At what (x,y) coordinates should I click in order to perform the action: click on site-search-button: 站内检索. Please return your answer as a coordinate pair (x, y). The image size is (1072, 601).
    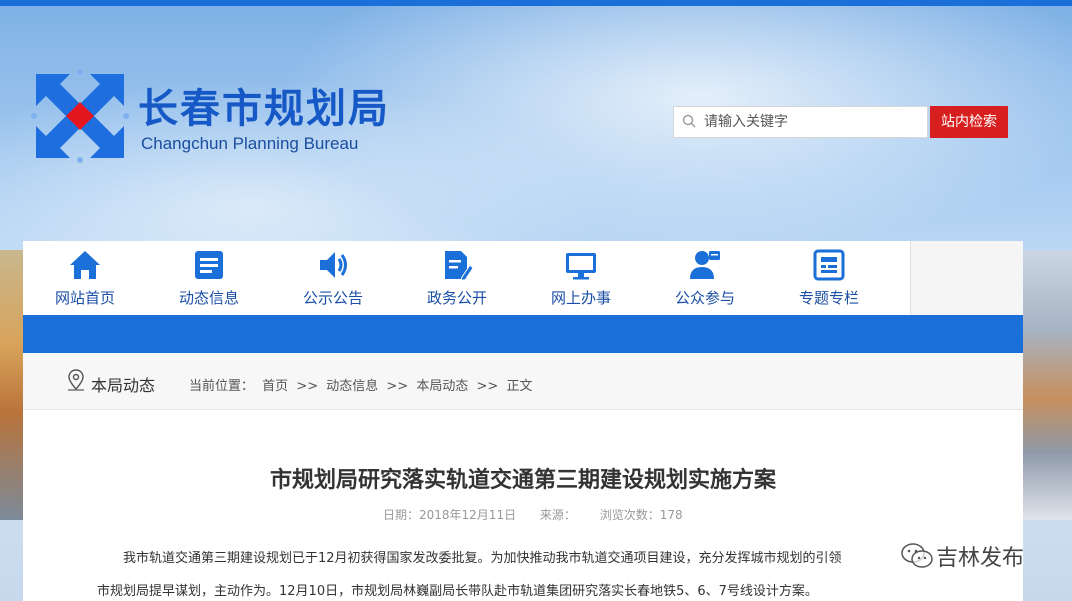
    Looking at the image, I should click on (969, 122).